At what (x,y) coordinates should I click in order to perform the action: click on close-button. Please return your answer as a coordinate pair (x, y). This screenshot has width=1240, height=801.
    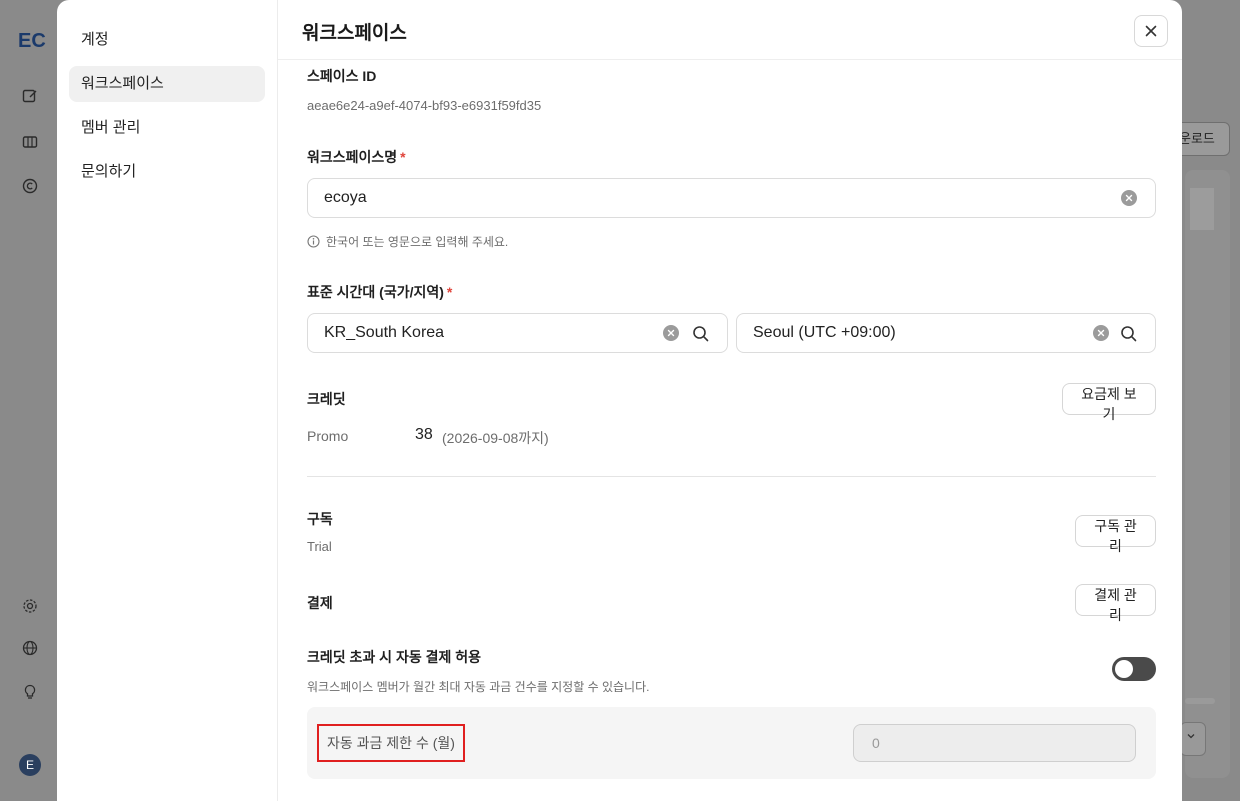
    Looking at the image, I should click on (1151, 31).